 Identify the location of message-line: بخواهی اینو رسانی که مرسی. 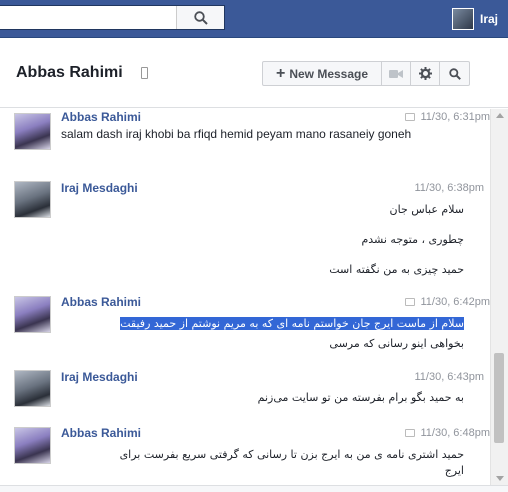
(396, 343).